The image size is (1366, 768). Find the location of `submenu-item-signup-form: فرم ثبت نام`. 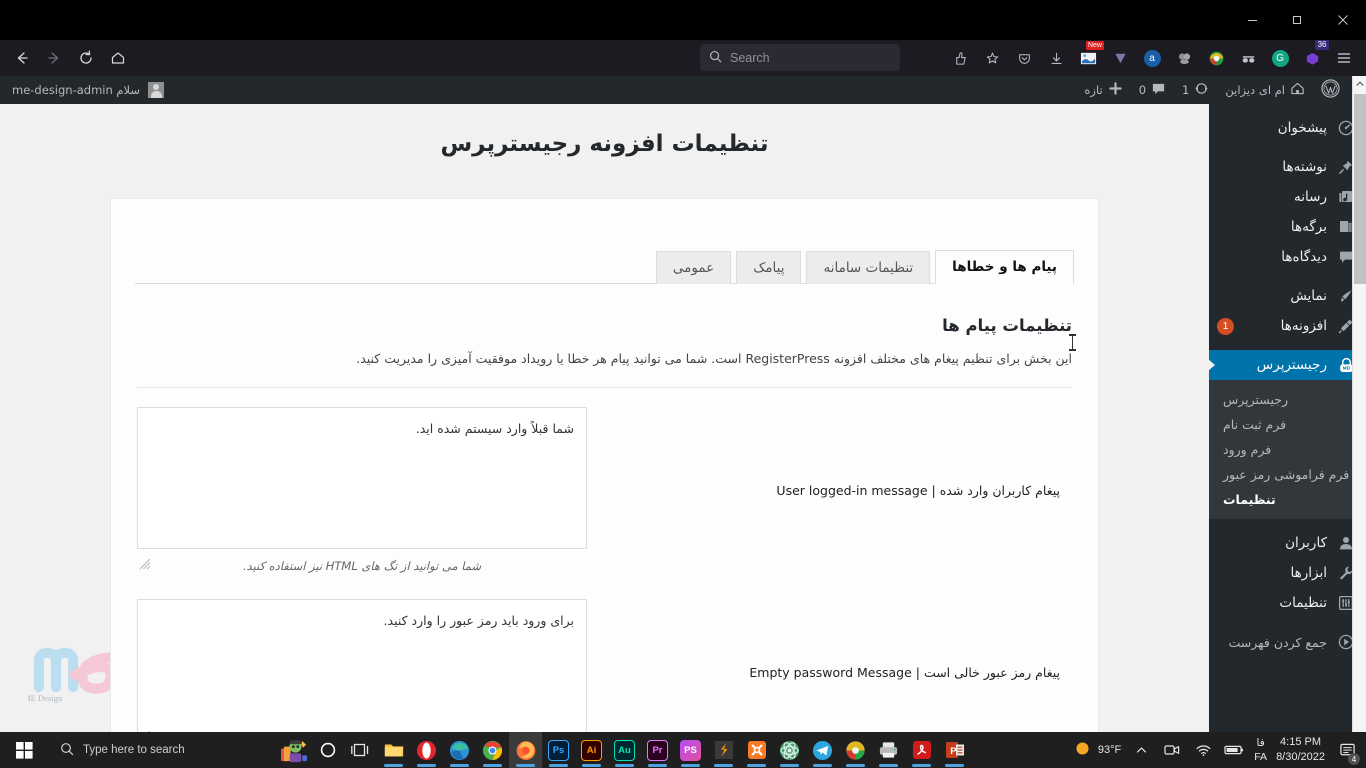

submenu-item-signup-form: فرم ثبت نام is located at coordinates (1287, 424).